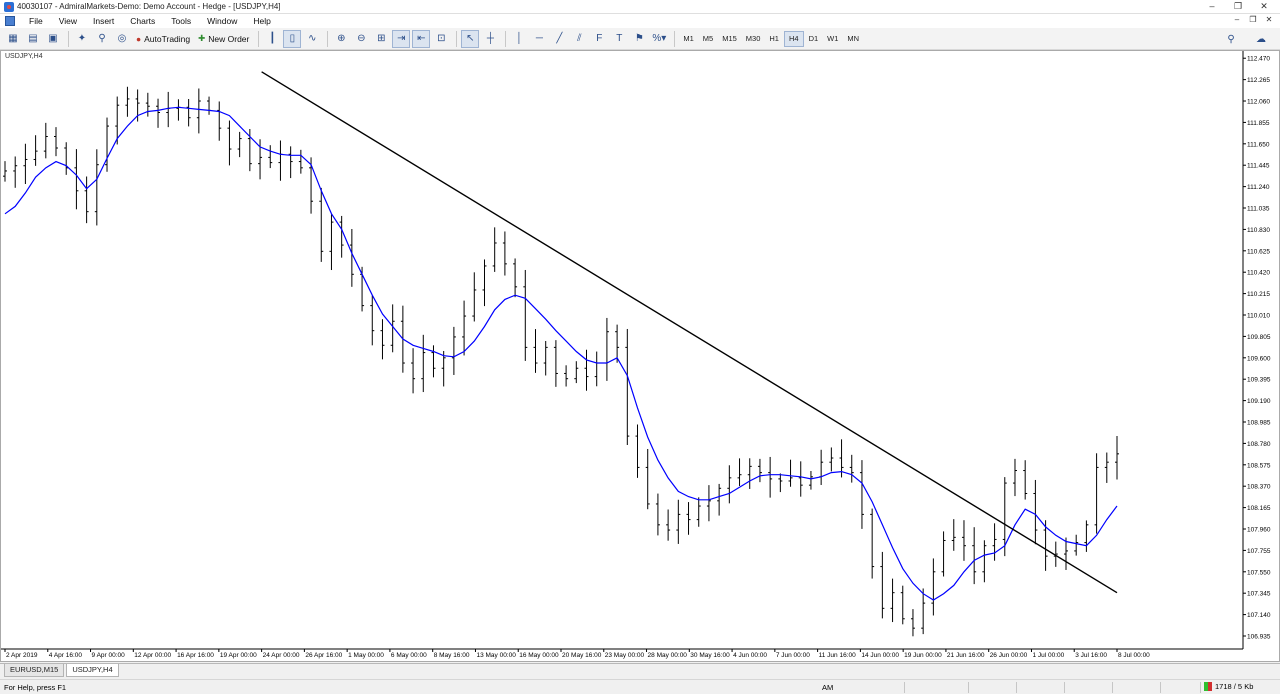 This screenshot has width=1280, height=694. What do you see at coordinates (539, 655) in the screenshot?
I see `x-tick-label: 16 May 00:00` at bounding box center [539, 655].